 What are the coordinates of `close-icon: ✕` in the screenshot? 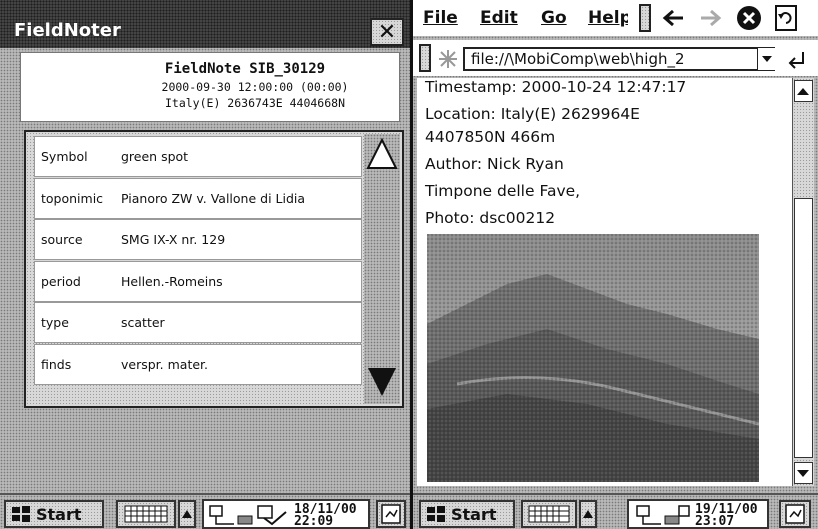 It's located at (387, 32).